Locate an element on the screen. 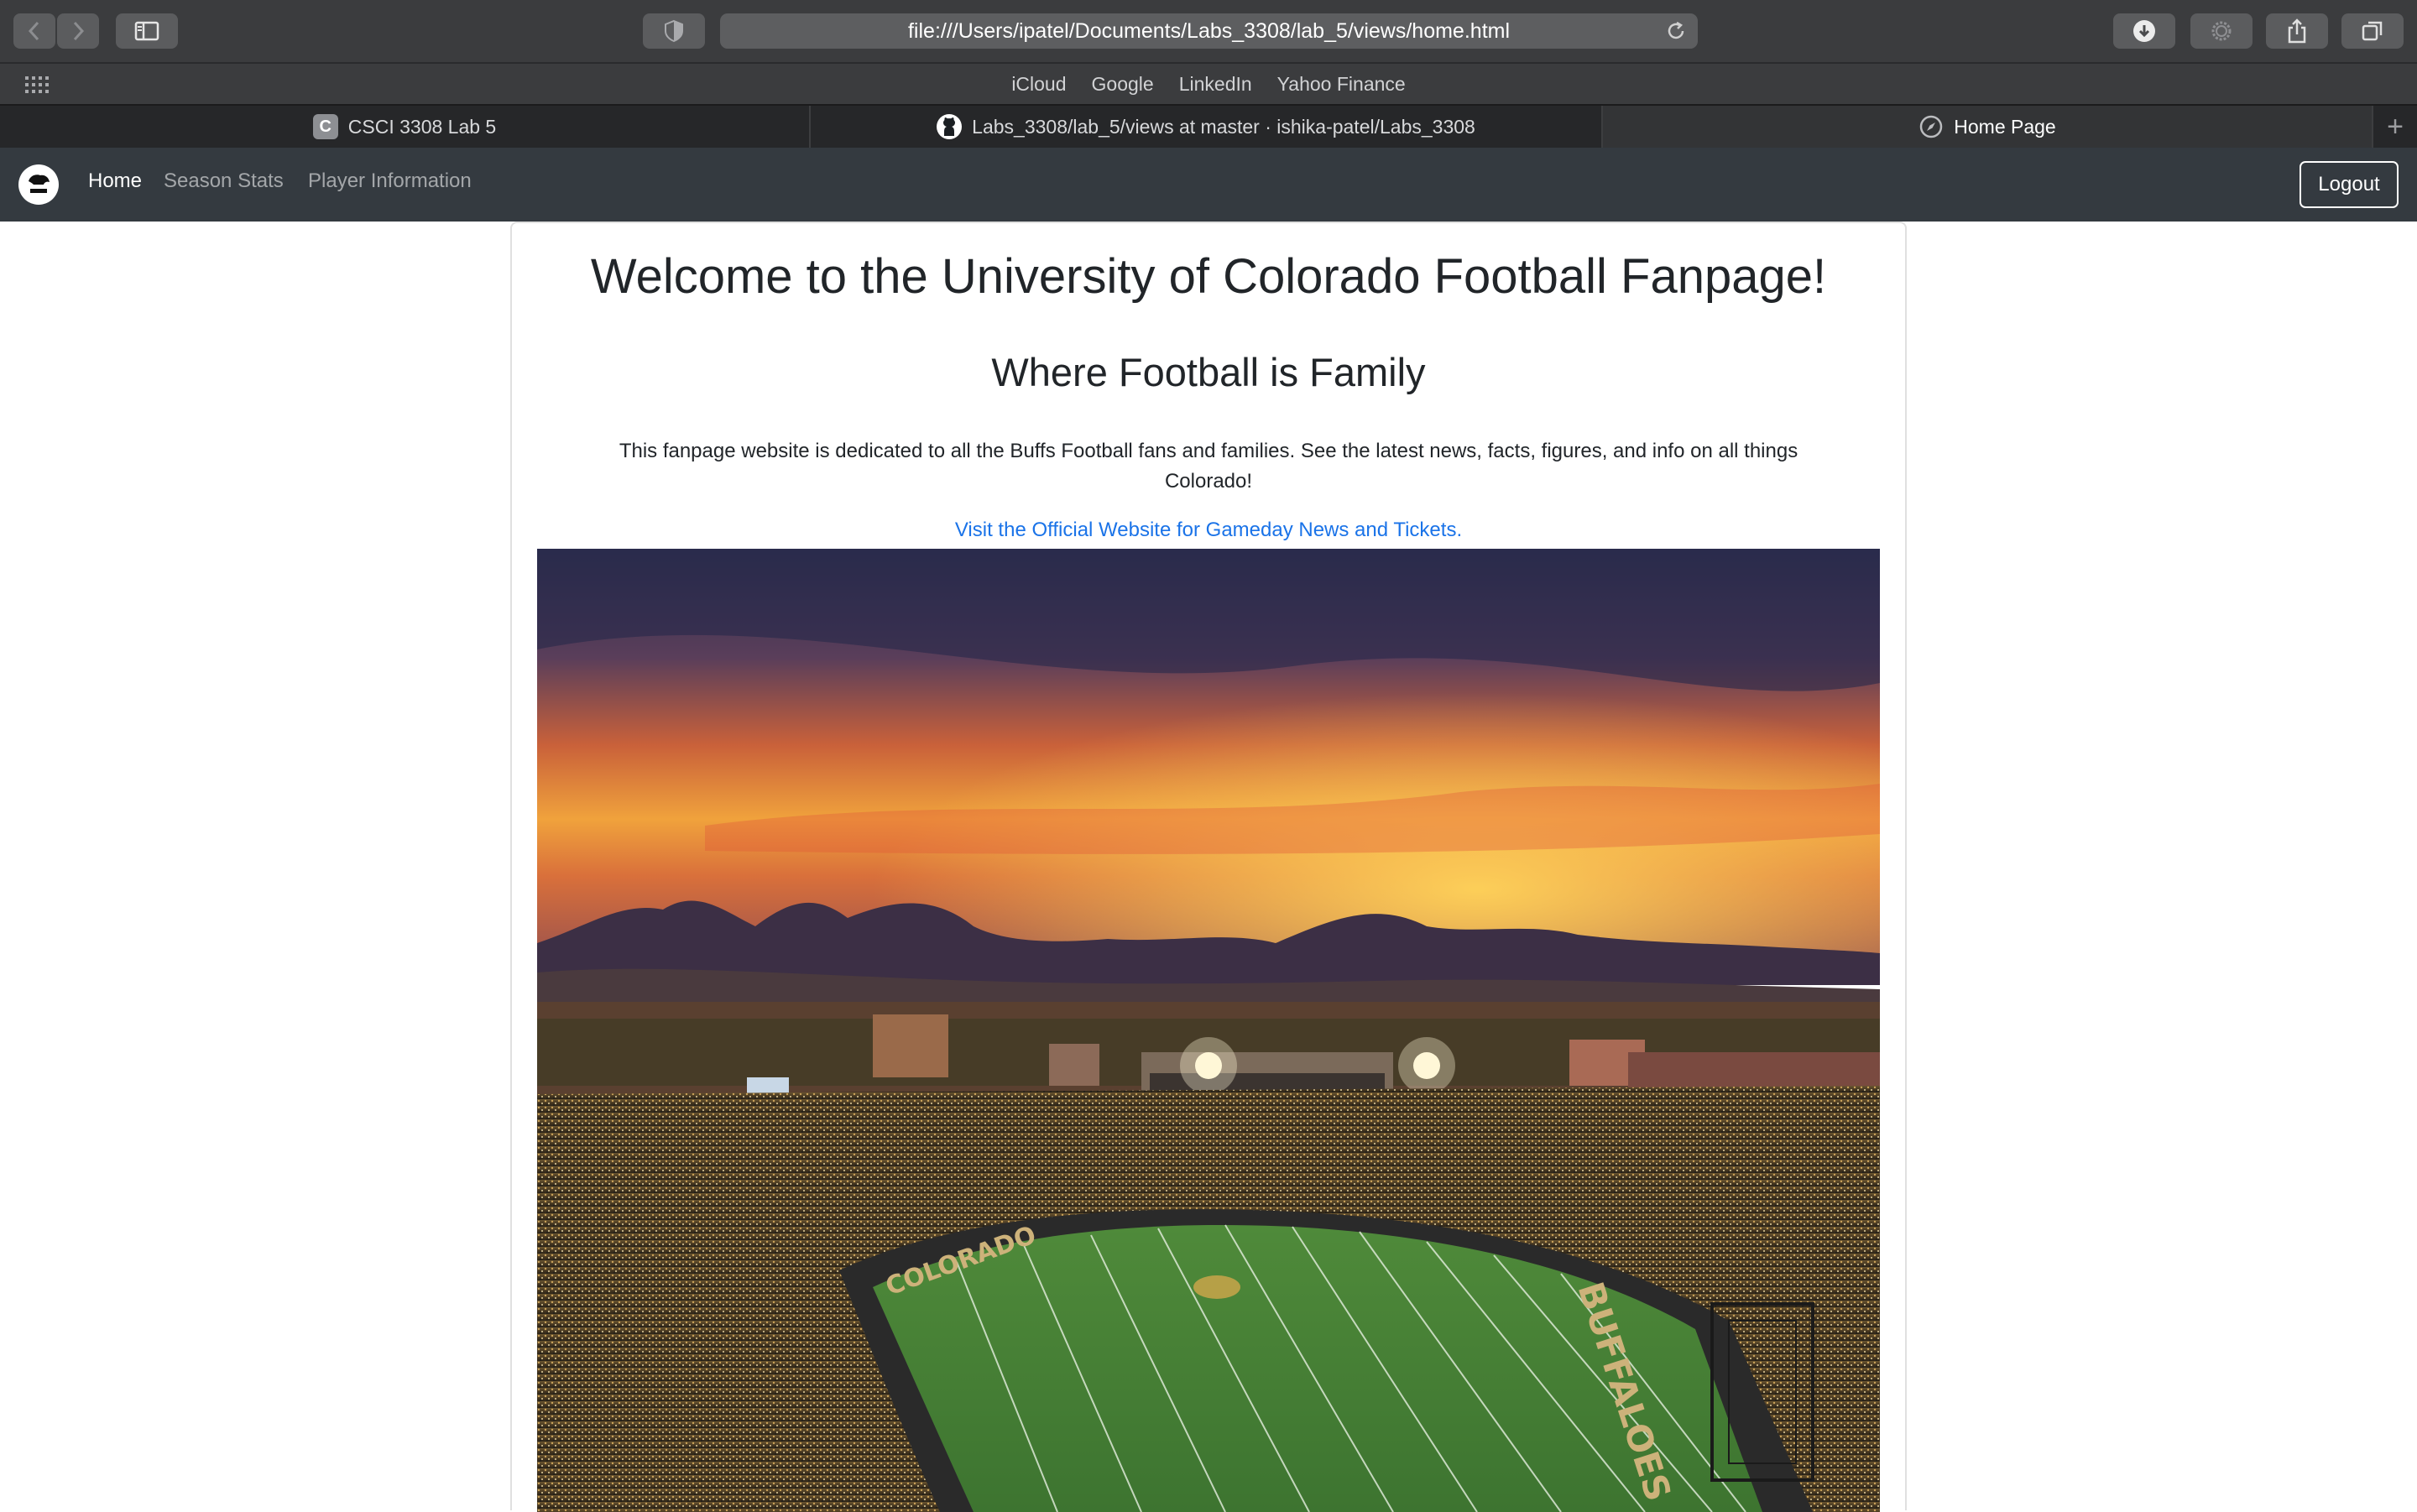 This screenshot has height=1512, width=2417. favorite-icloud: iCloud is located at coordinates (1038, 84).